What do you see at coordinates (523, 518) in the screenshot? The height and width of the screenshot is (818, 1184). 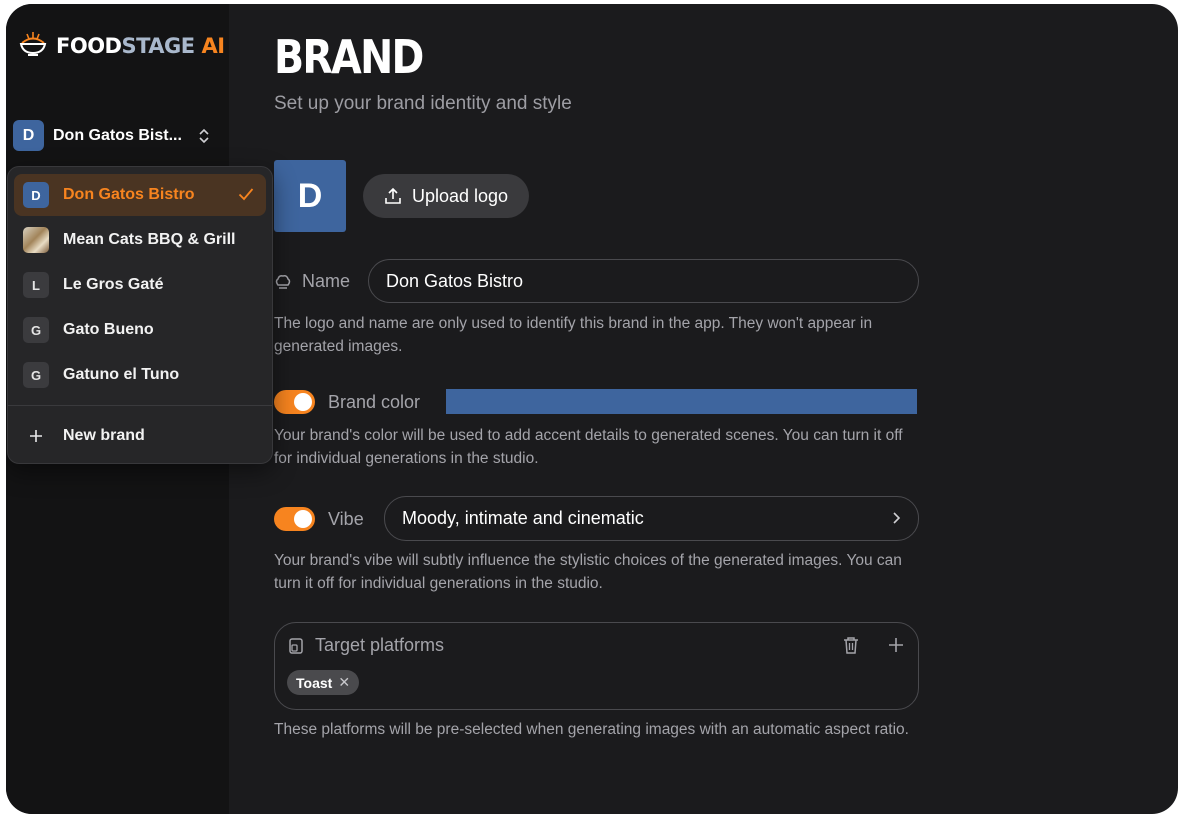 I see `vibe-value: Moody, intimate and cinematic` at bounding box center [523, 518].